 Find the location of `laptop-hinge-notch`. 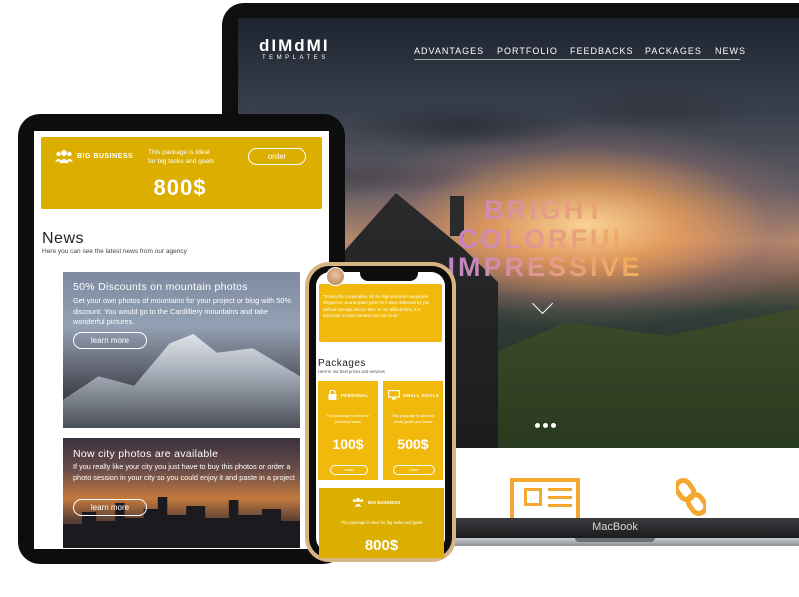

laptop-hinge-notch is located at coordinates (615, 540).